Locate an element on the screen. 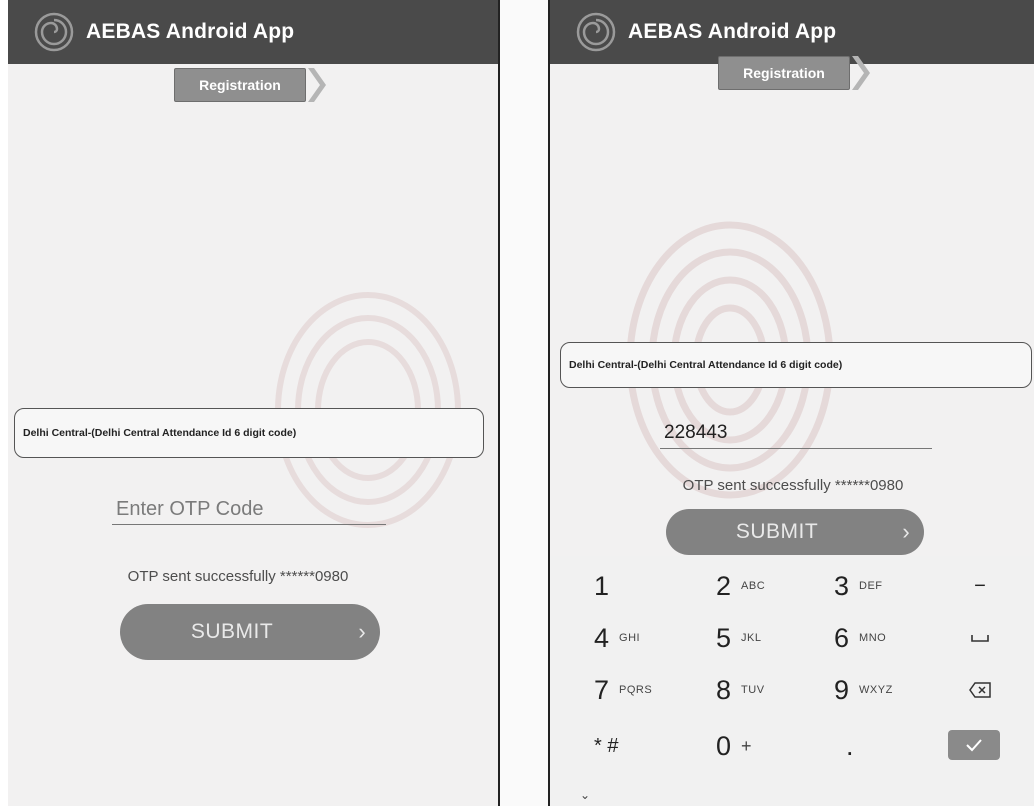 The height and width of the screenshot is (806, 1034). key-digit: . is located at coordinates (850, 745).